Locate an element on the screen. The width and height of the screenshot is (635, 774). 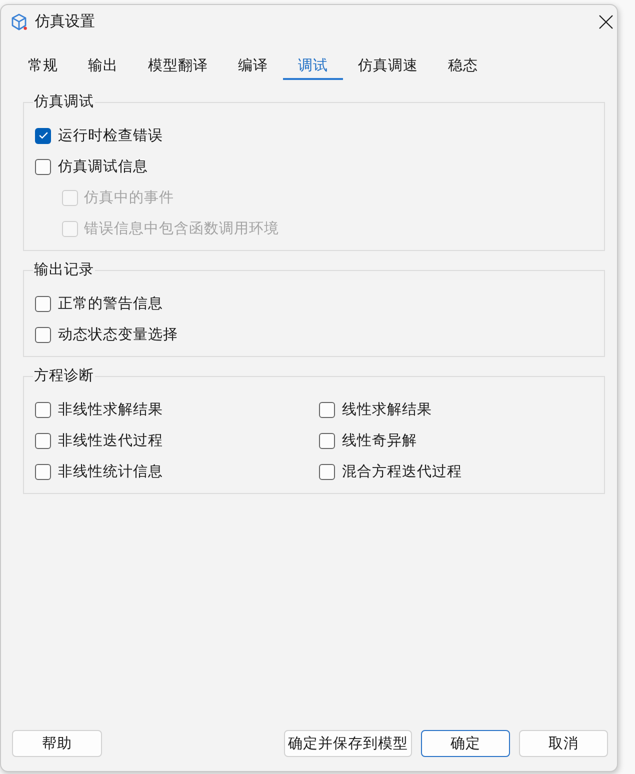
group-title: 仿真调试 is located at coordinates (64, 102).